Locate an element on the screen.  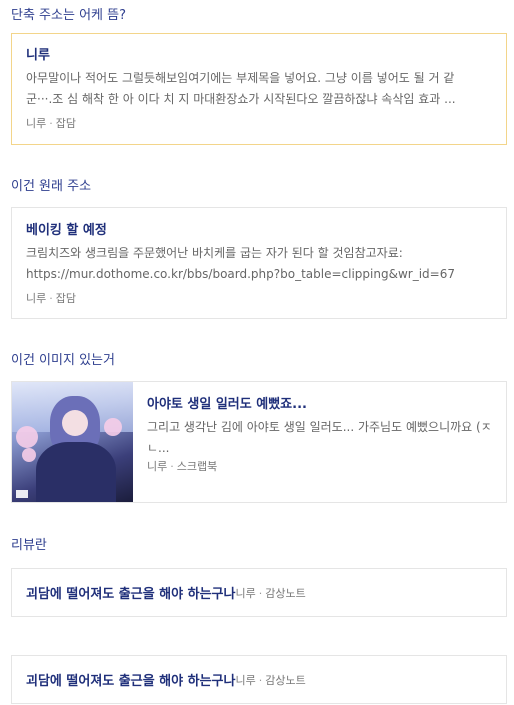
thumbnail-logo-mark is located at coordinates (22, 494).